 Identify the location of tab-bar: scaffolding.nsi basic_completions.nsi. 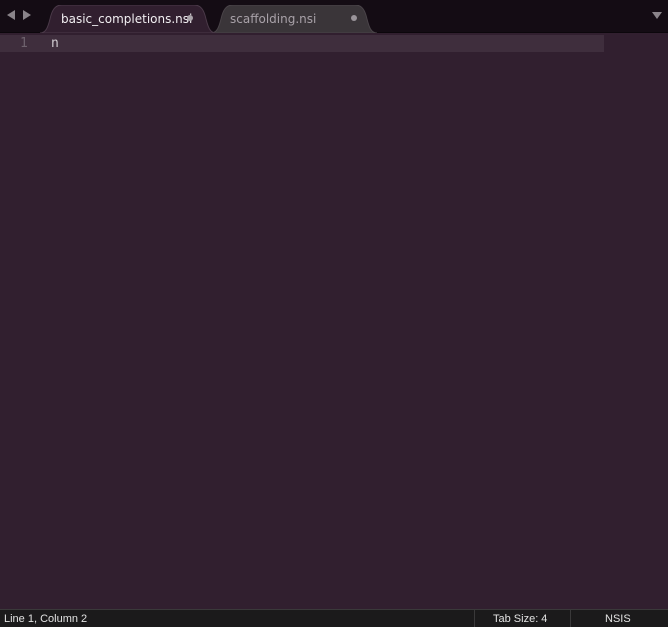
(334, 16).